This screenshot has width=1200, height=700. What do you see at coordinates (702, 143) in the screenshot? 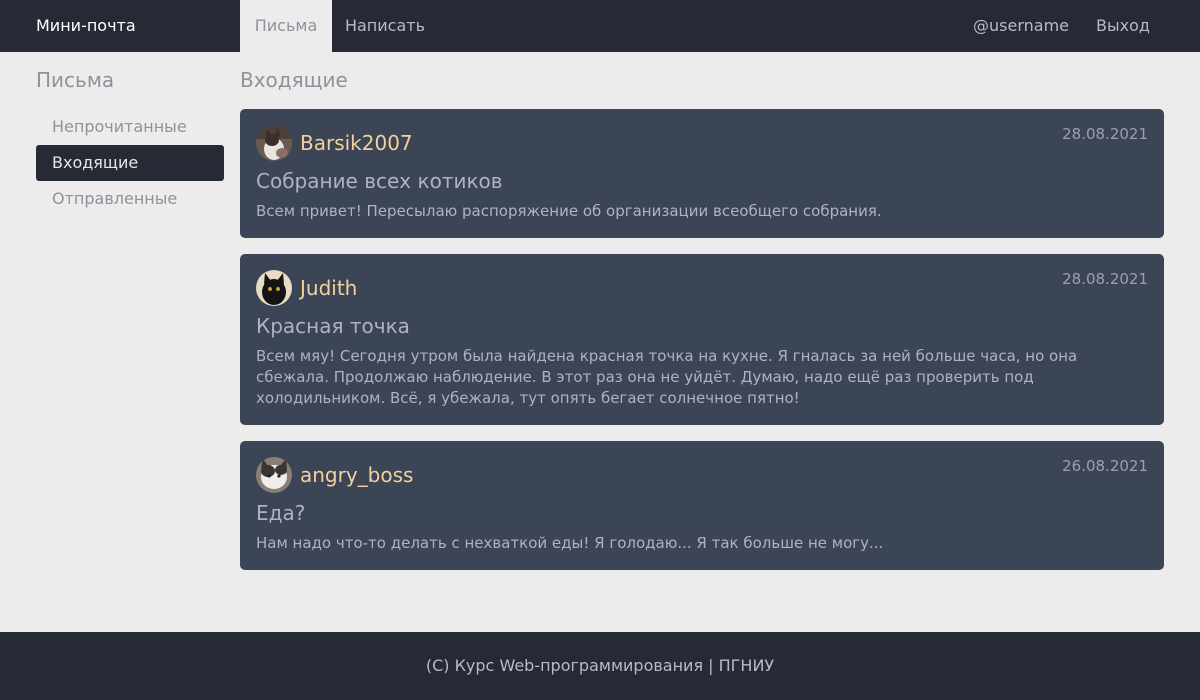
I see `message-header: Barsik2007` at bounding box center [702, 143].